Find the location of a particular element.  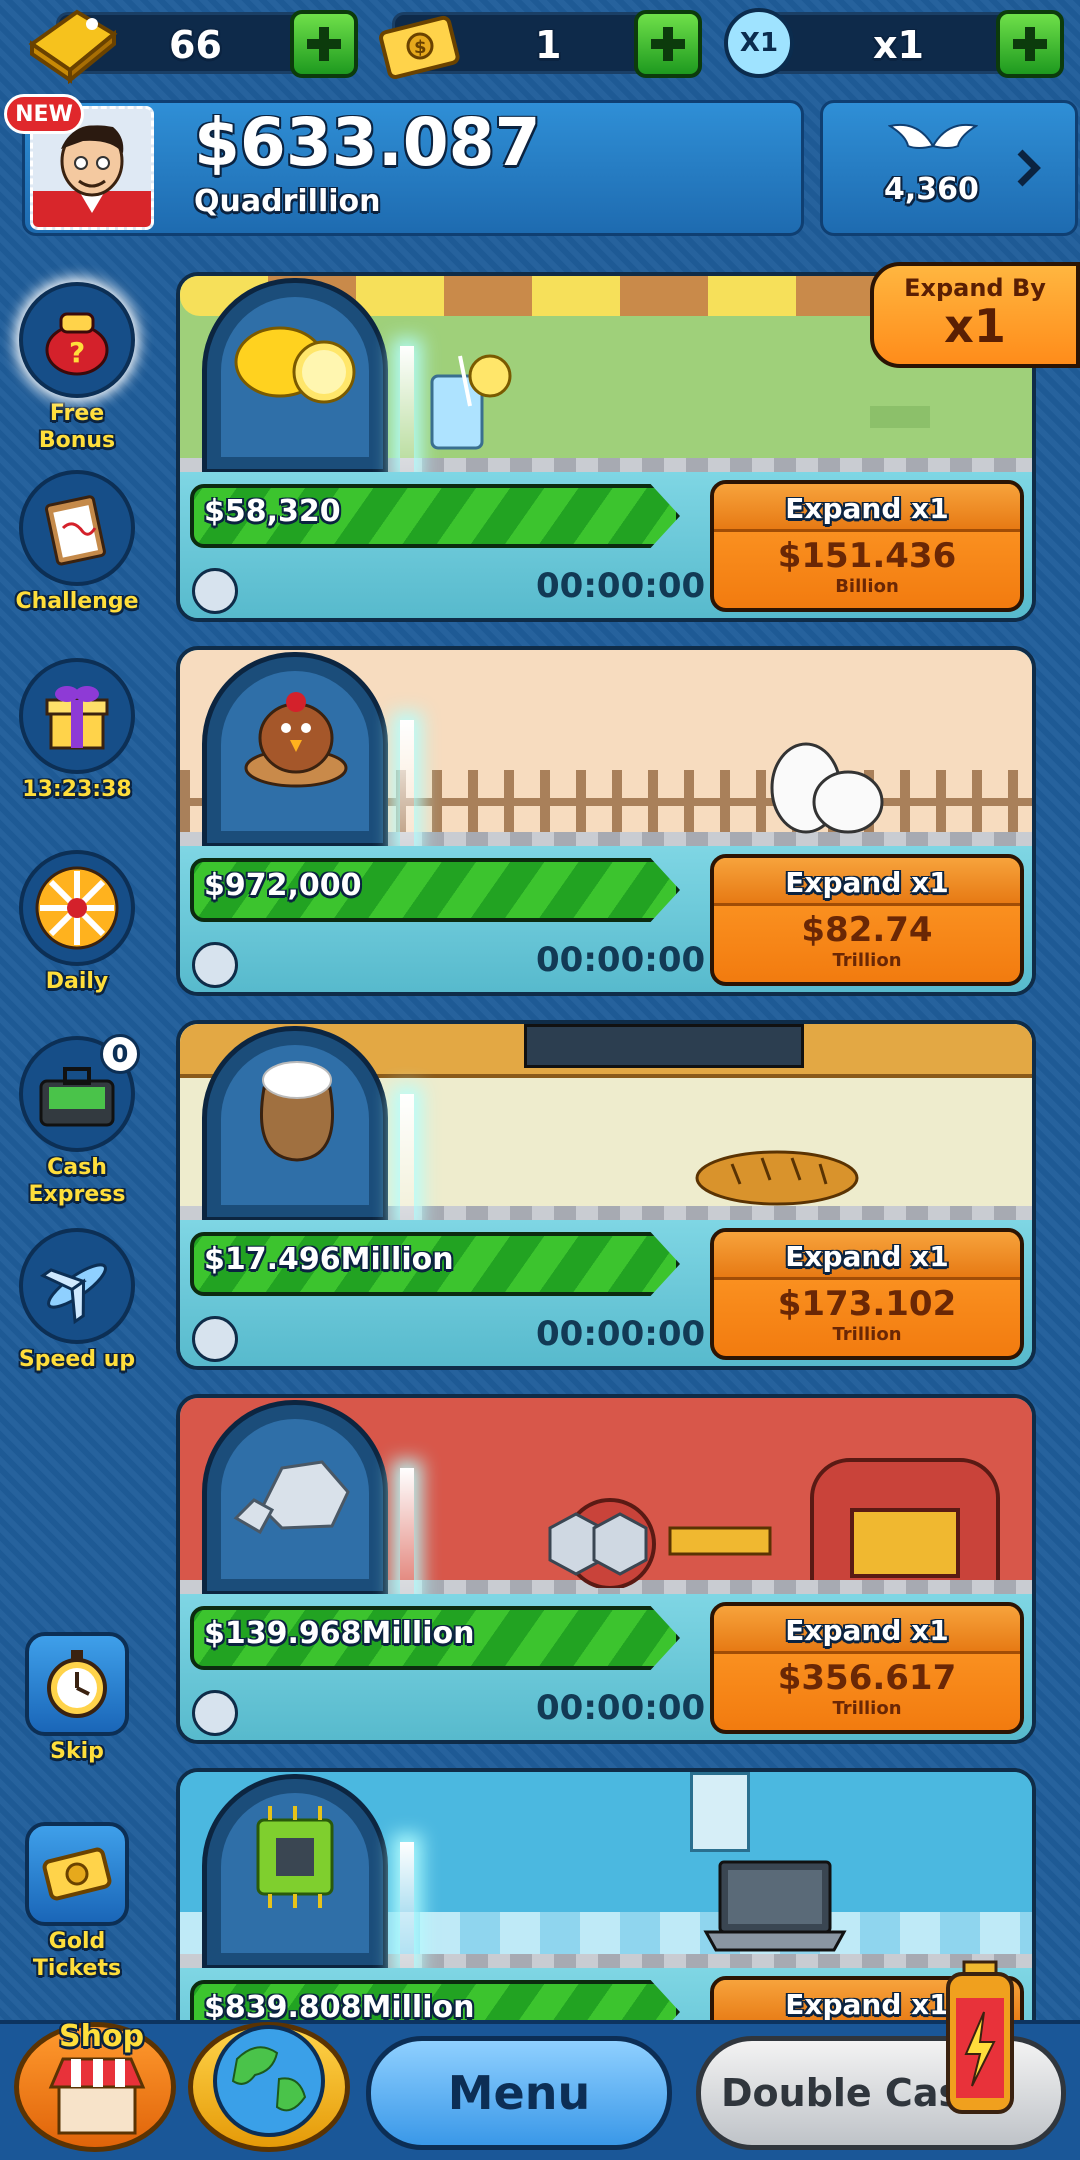

chicken-timer: 00:00:00 is located at coordinates (621, 960).